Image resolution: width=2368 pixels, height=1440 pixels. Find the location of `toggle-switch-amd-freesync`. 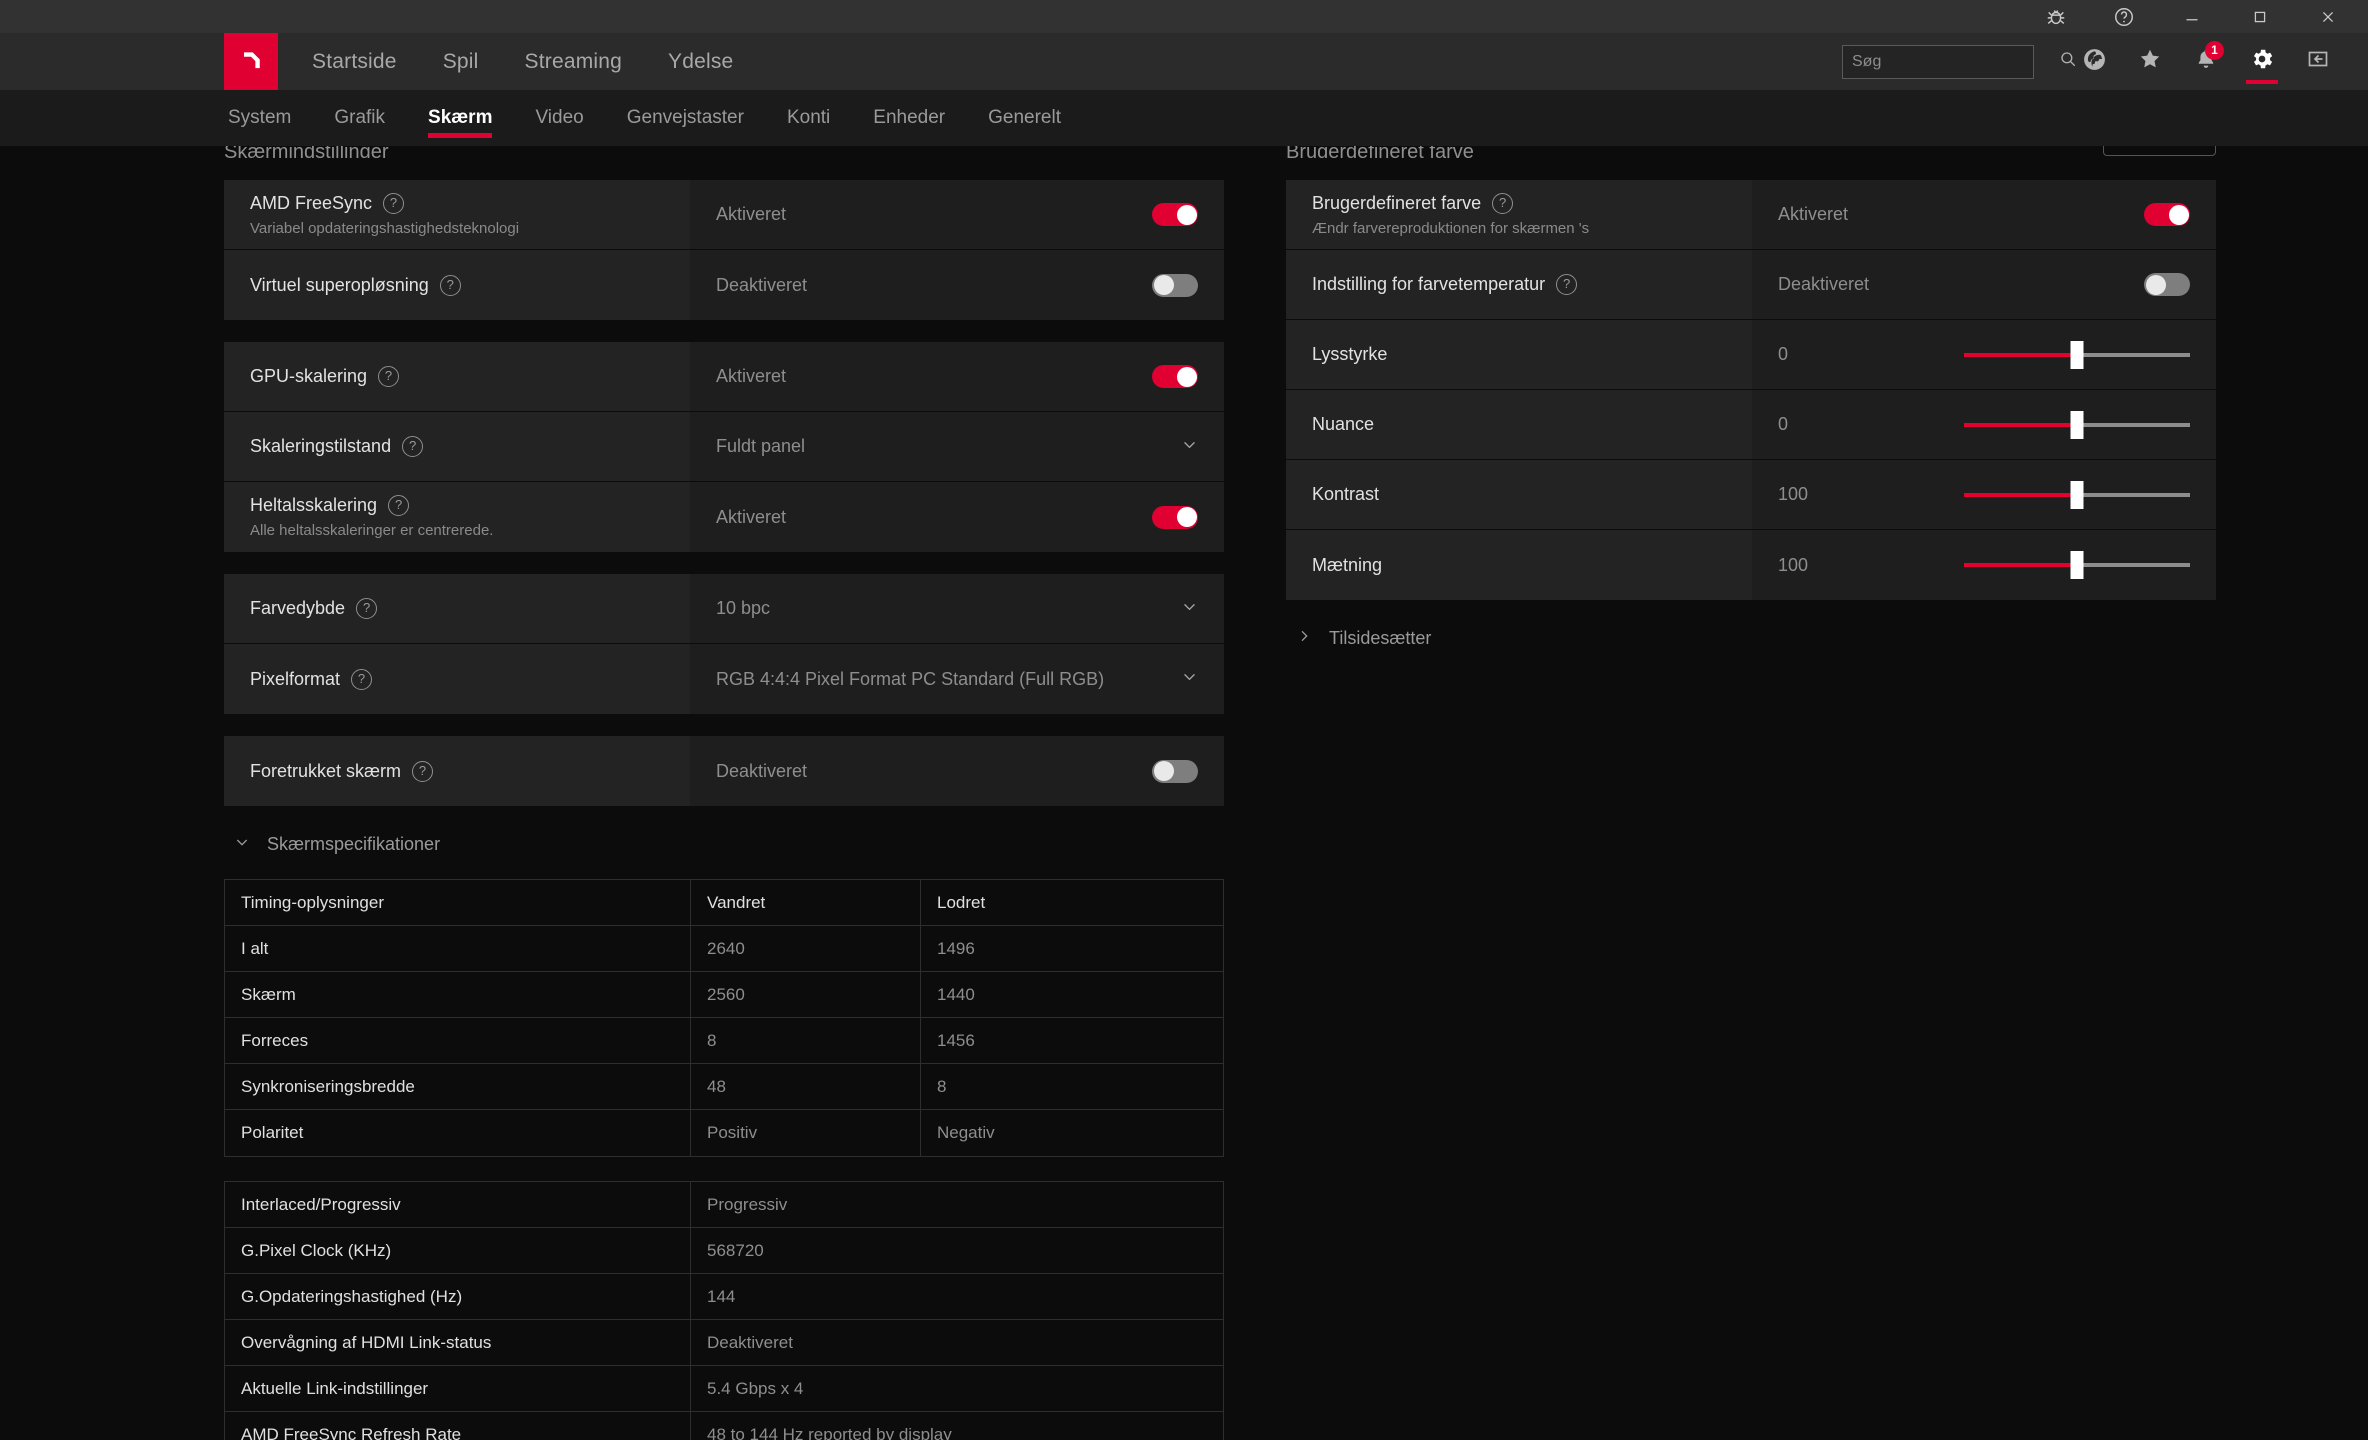

toggle-switch-amd-freesync is located at coordinates (1175, 214).